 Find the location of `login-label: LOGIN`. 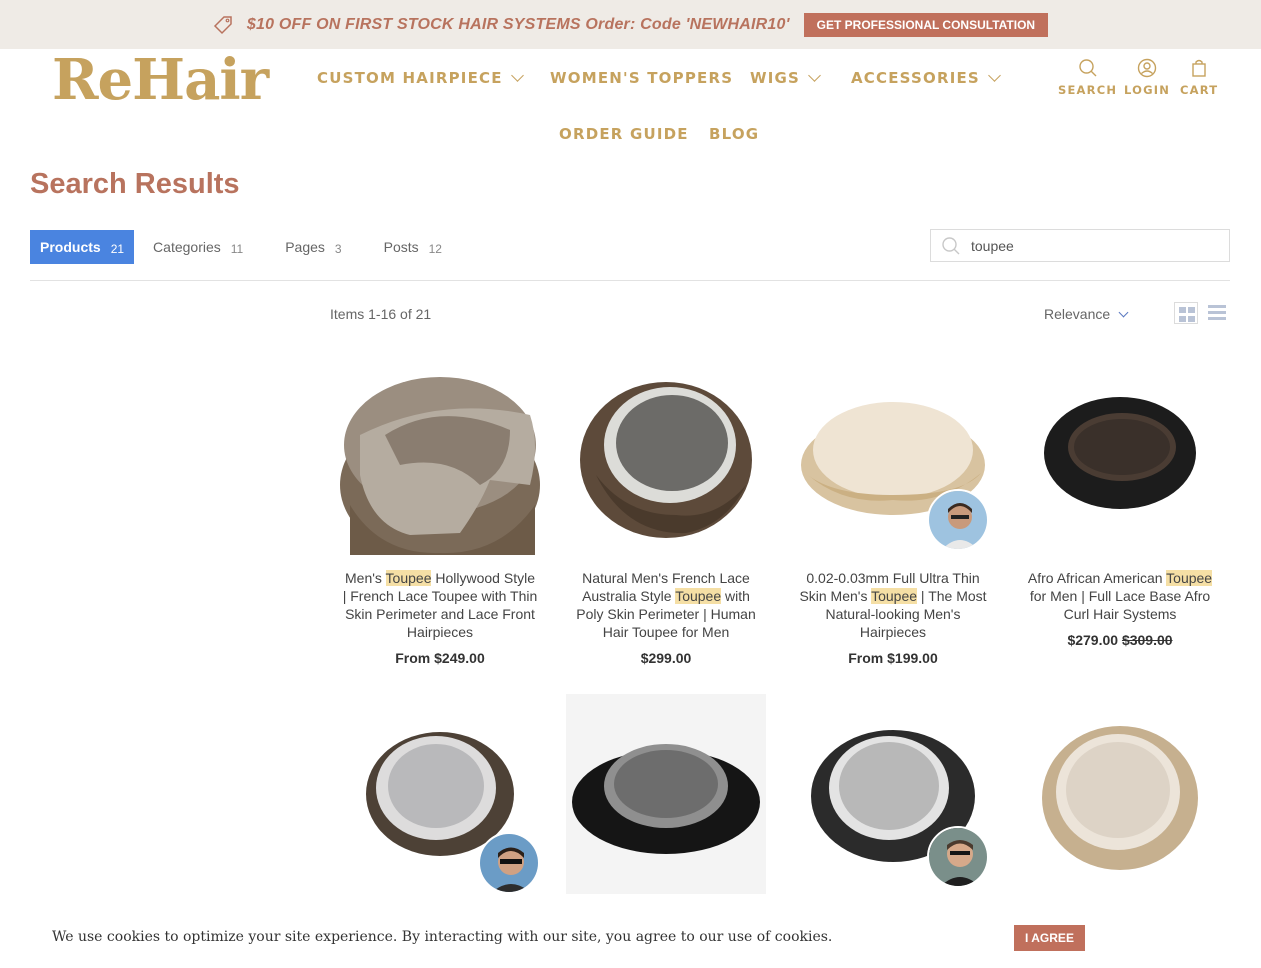

login-label: LOGIN is located at coordinates (1147, 90).